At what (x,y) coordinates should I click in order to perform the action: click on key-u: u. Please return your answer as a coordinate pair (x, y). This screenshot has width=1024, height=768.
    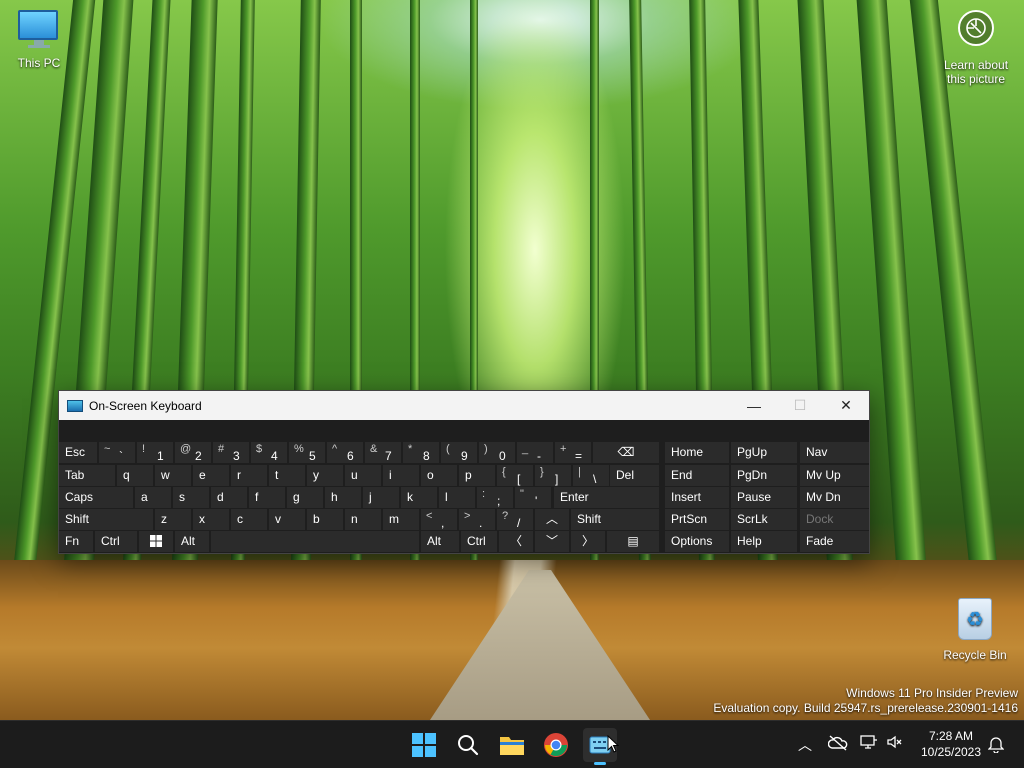
    Looking at the image, I should click on (363, 475).